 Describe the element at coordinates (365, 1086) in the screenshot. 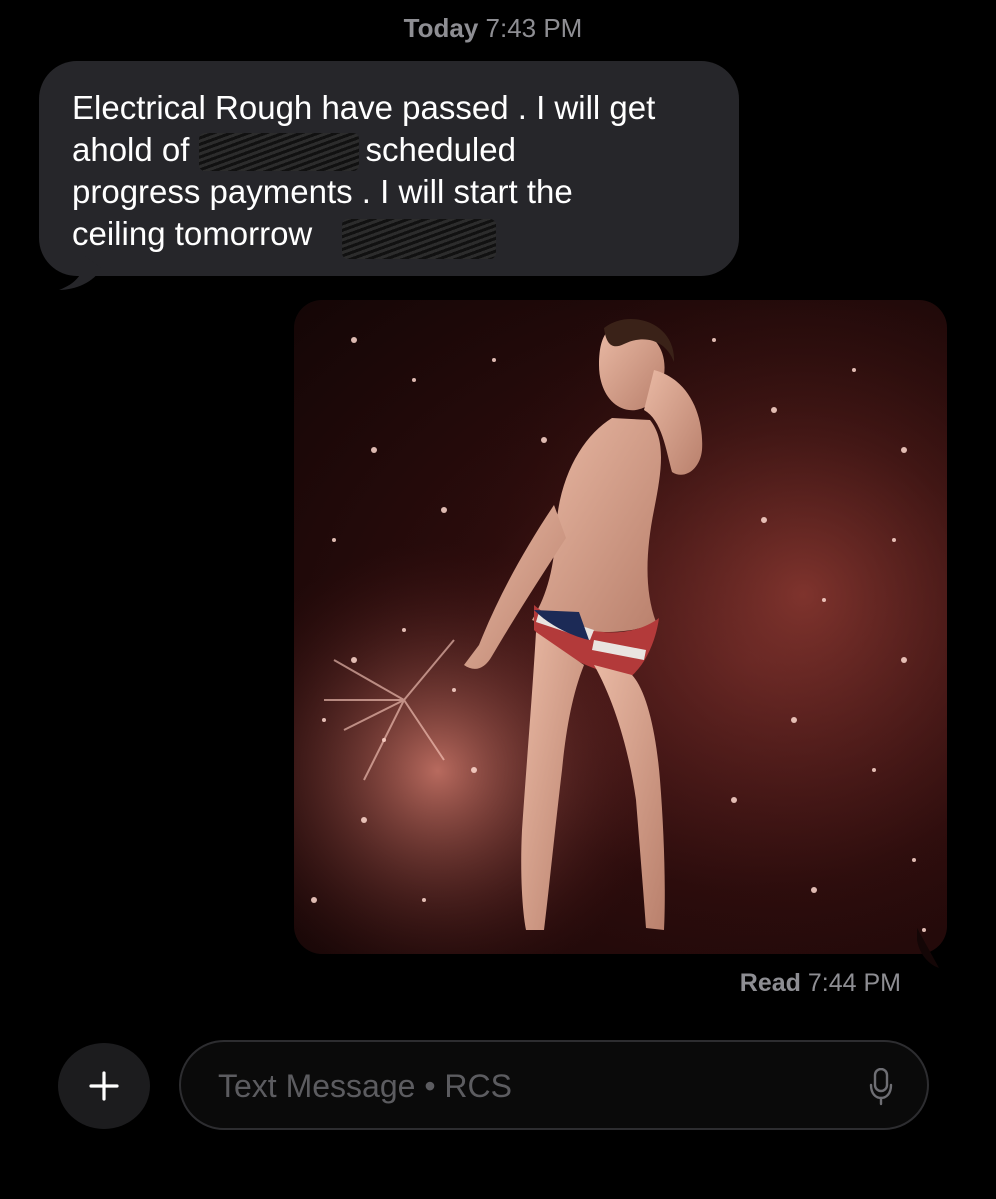

I see `message-input-placeholder: Text Message • RCS` at that location.